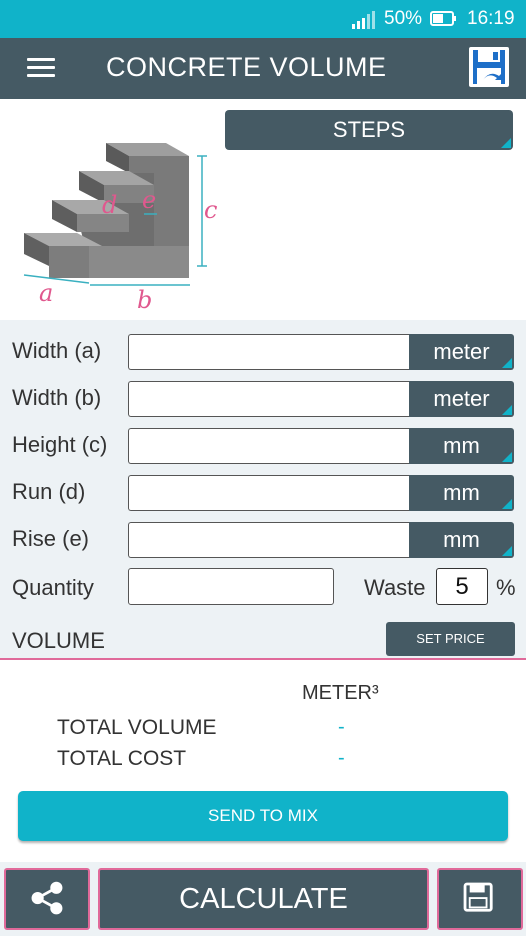 The width and height of the screenshot is (526, 936). I want to click on run-d-unit-label: mm, so click(461, 492).